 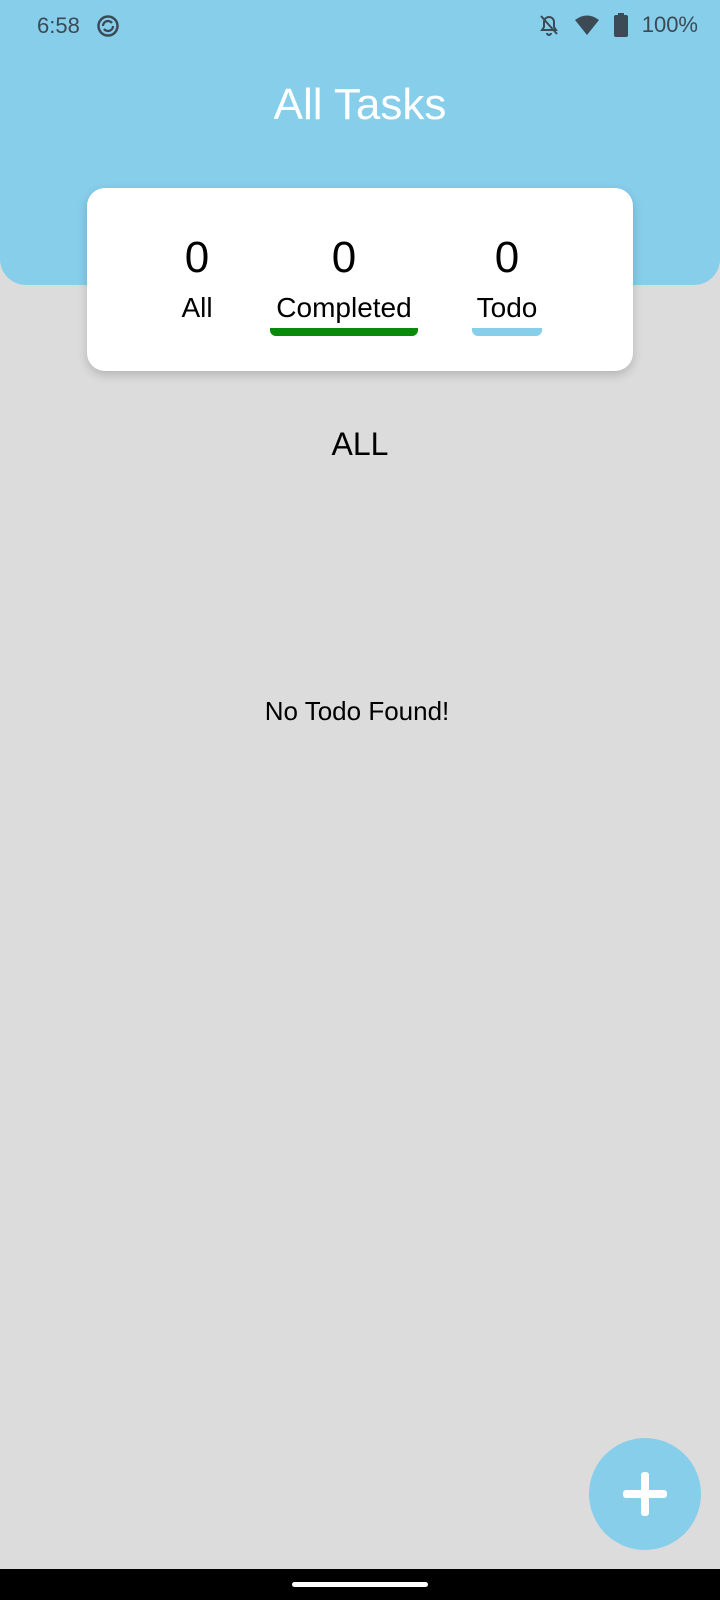 I want to click on stat-all-tab: 0 All, so click(x=197, y=279).